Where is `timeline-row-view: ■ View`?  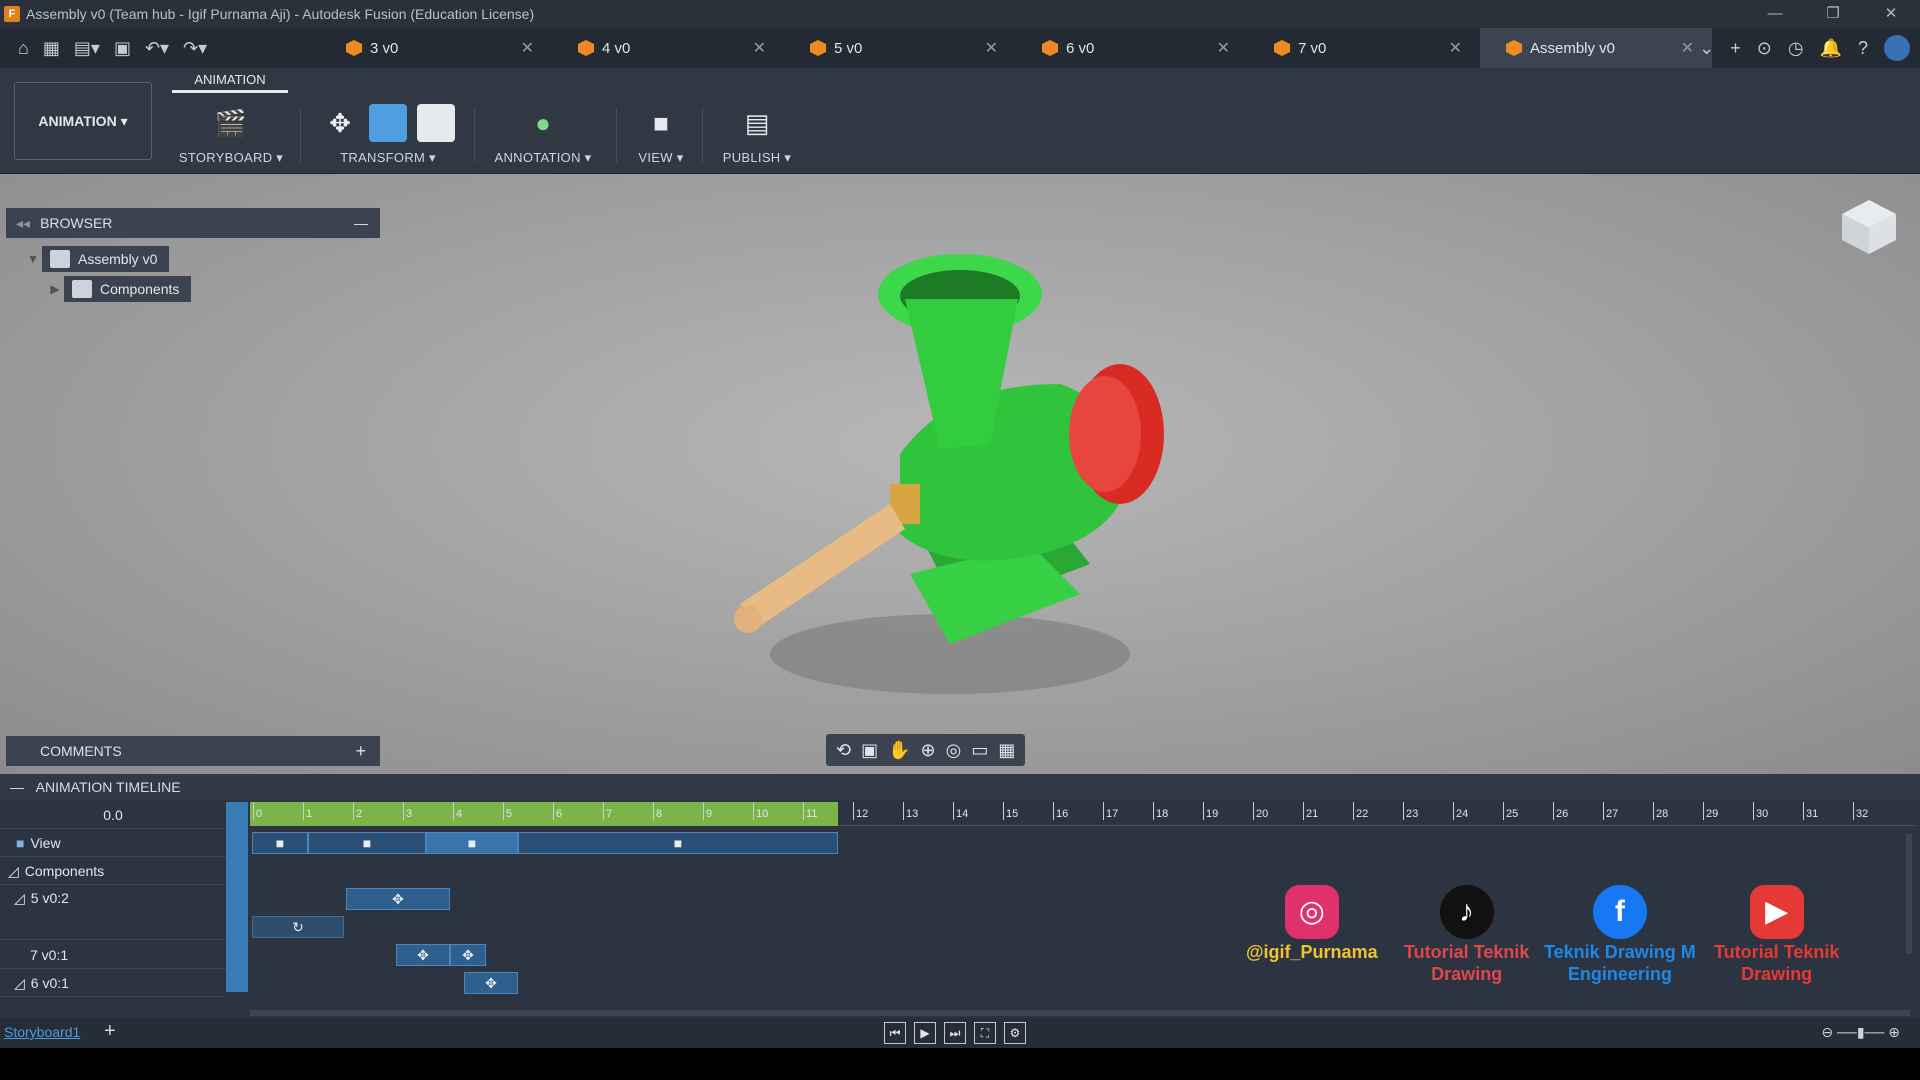 timeline-row-view: ■ View is located at coordinates (113, 843).